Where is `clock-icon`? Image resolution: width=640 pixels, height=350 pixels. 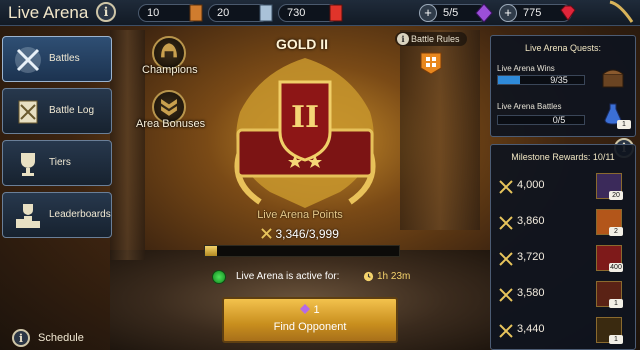
clock-icon is located at coordinates (368, 276).